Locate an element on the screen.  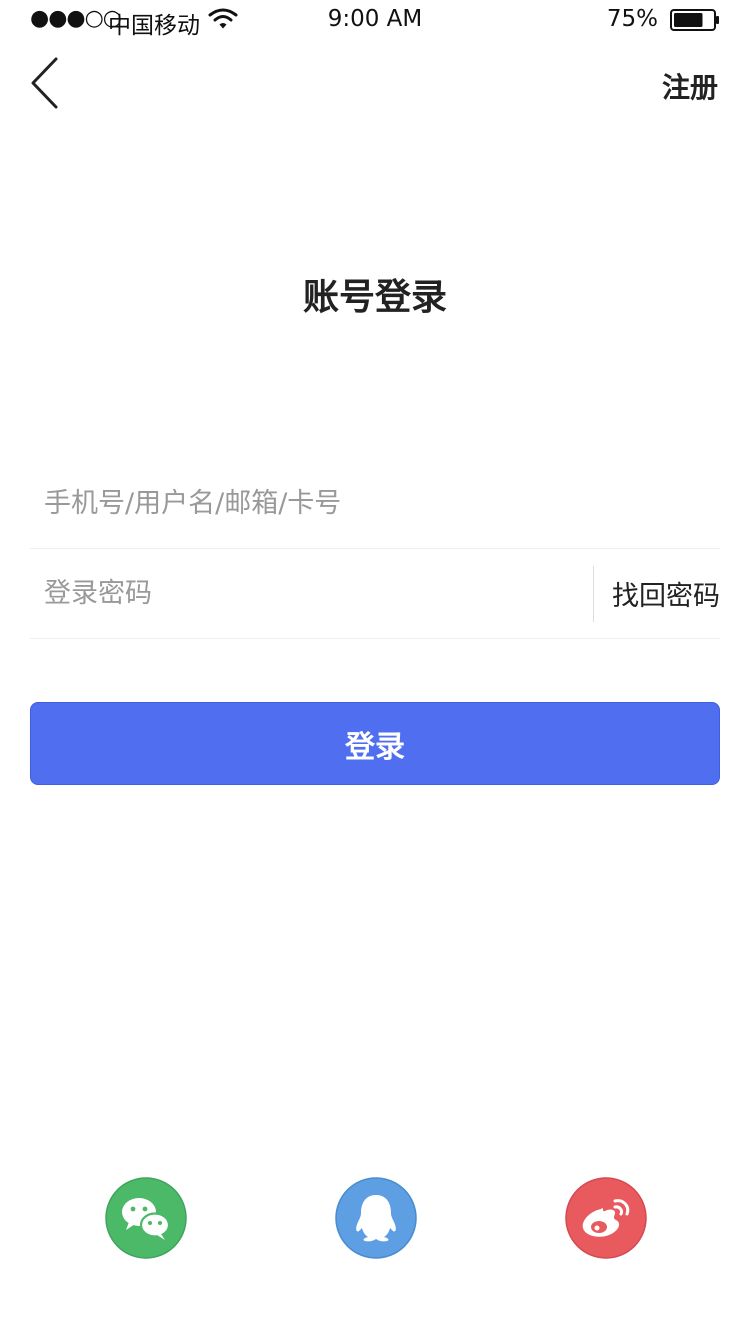
back-button is located at coordinates (45, 84).